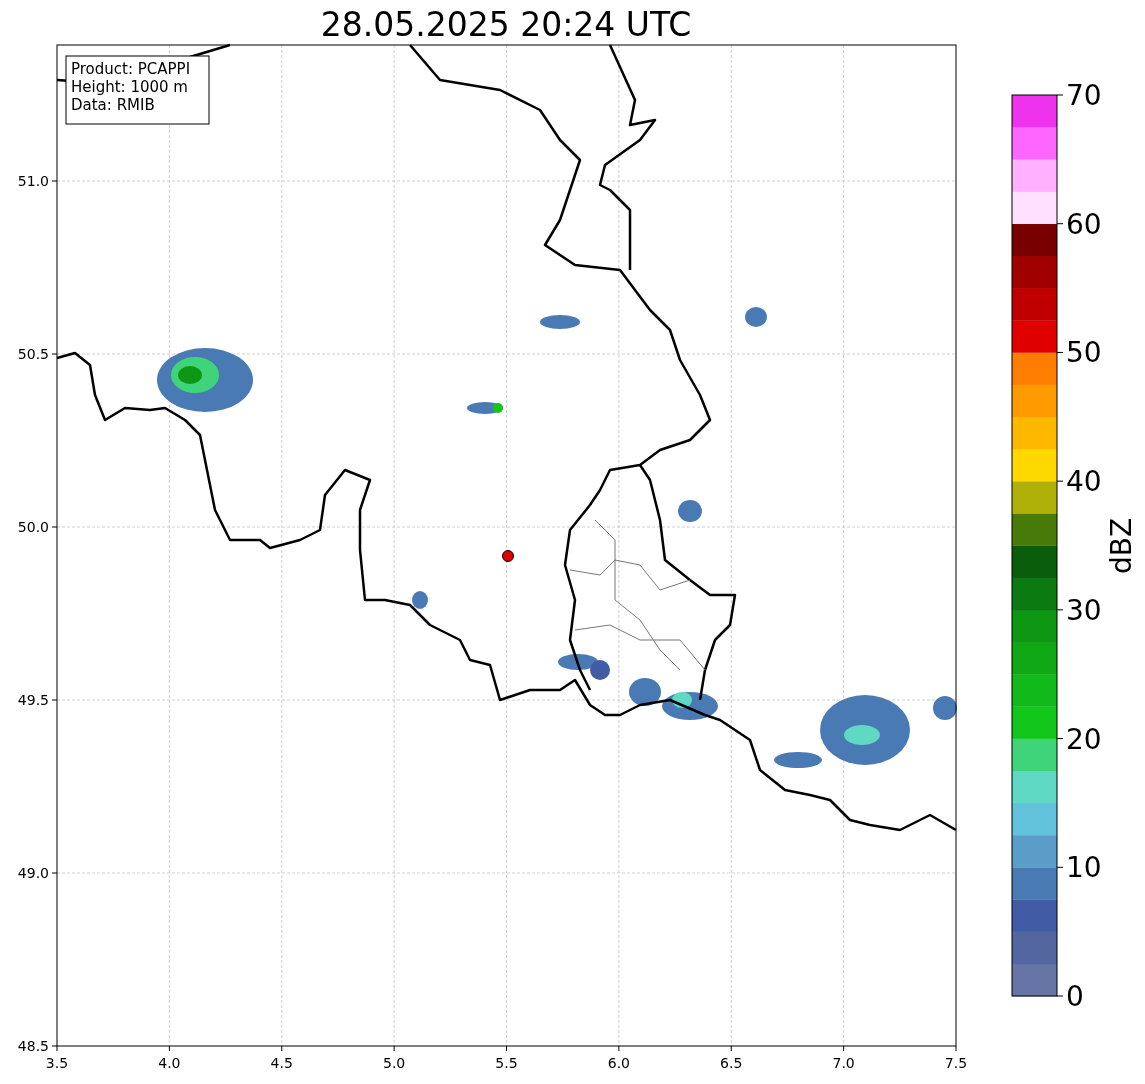  What do you see at coordinates (1075, 996) in the screenshot?
I see `tick-label: 0` at bounding box center [1075, 996].